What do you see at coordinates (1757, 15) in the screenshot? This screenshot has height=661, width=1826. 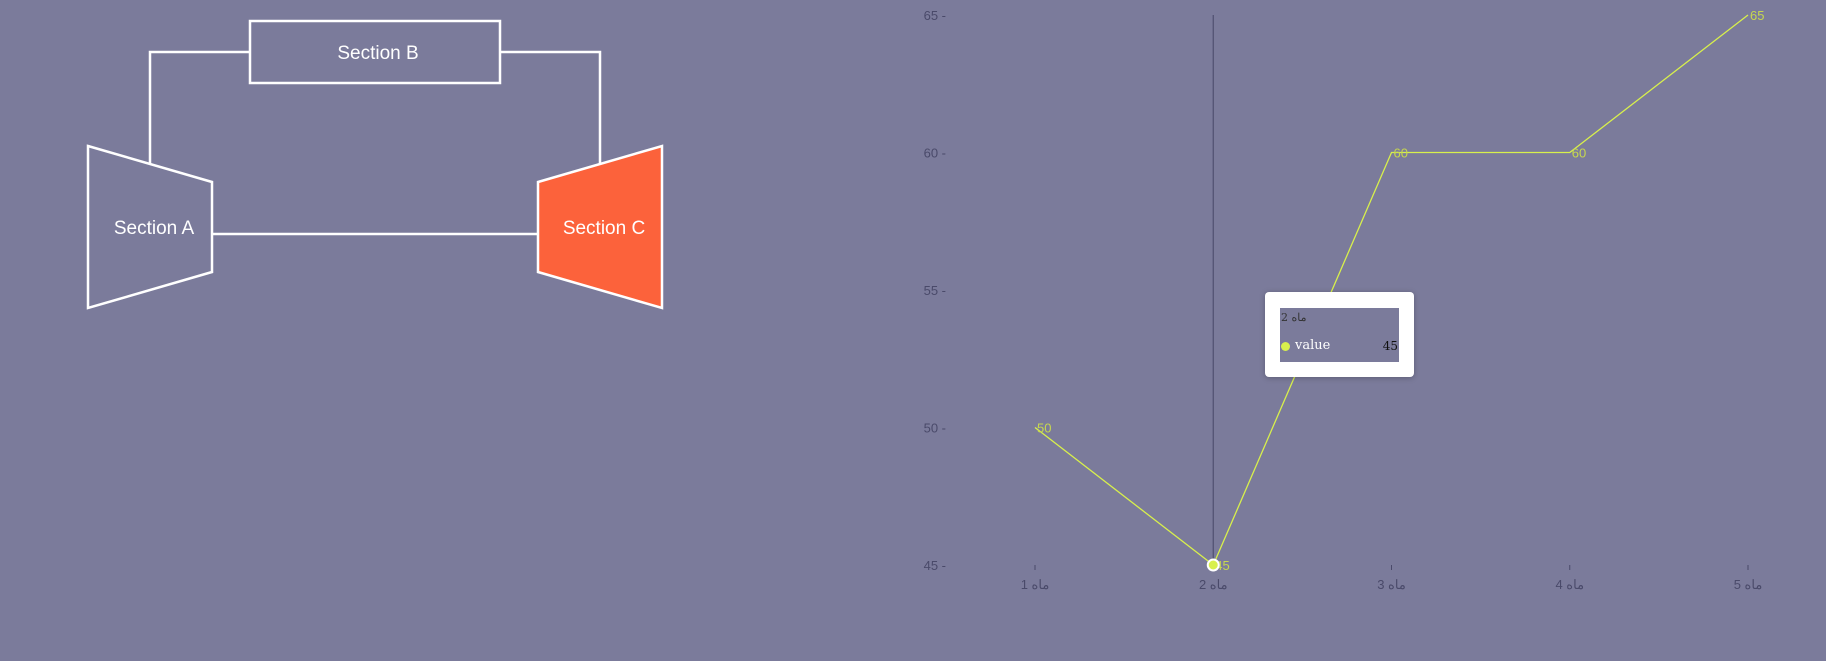 I see `data-label: 65` at bounding box center [1757, 15].